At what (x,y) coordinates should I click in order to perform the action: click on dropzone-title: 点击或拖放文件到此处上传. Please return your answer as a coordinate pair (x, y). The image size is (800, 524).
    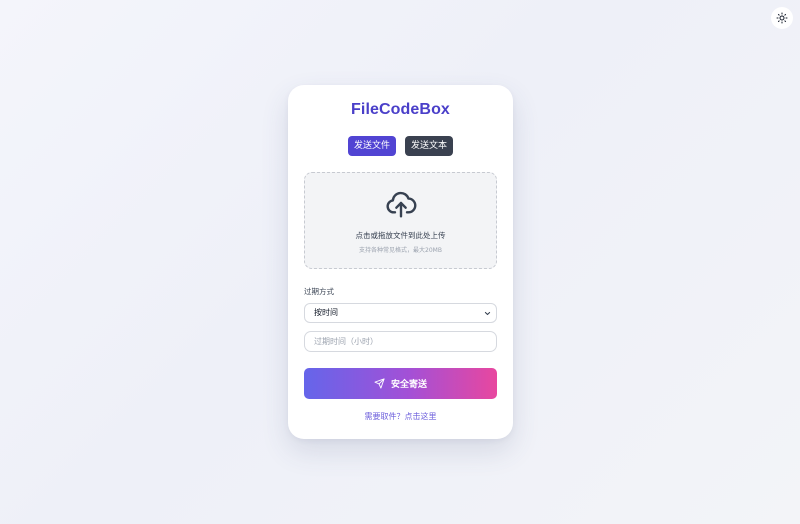
    Looking at the image, I should click on (400, 235).